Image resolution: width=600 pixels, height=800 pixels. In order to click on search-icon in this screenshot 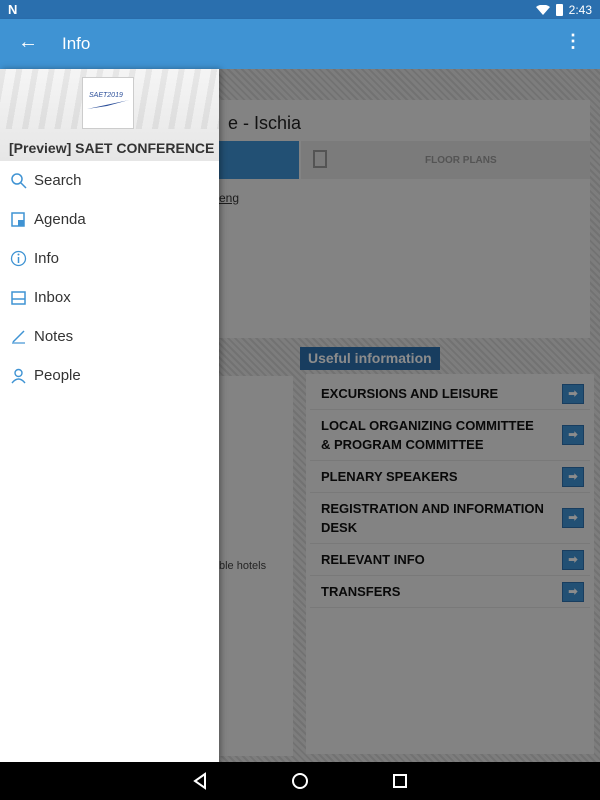, I will do `click(19, 181)`.